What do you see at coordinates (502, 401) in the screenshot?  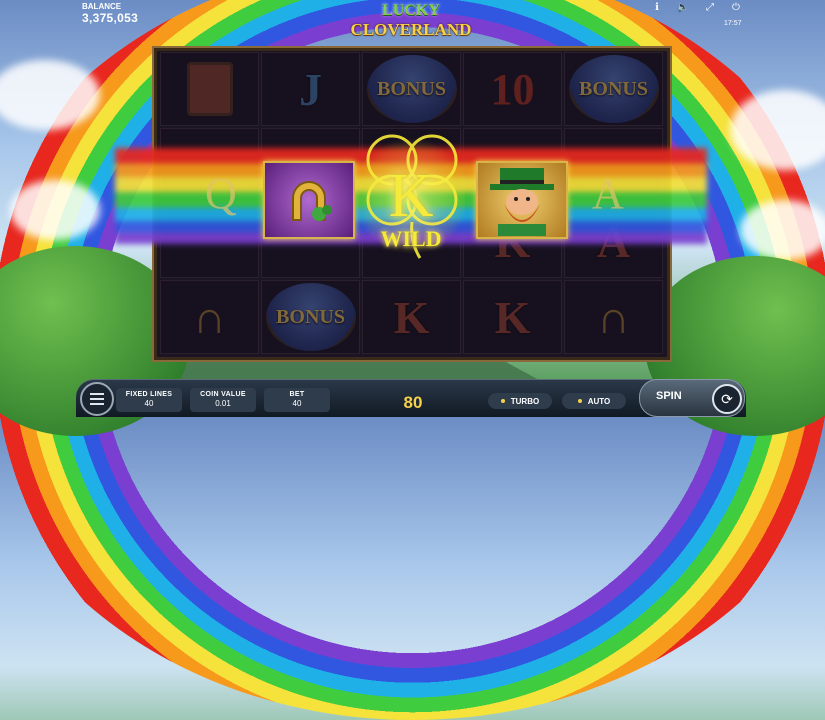 I see `turbo-indicator-icon` at bounding box center [502, 401].